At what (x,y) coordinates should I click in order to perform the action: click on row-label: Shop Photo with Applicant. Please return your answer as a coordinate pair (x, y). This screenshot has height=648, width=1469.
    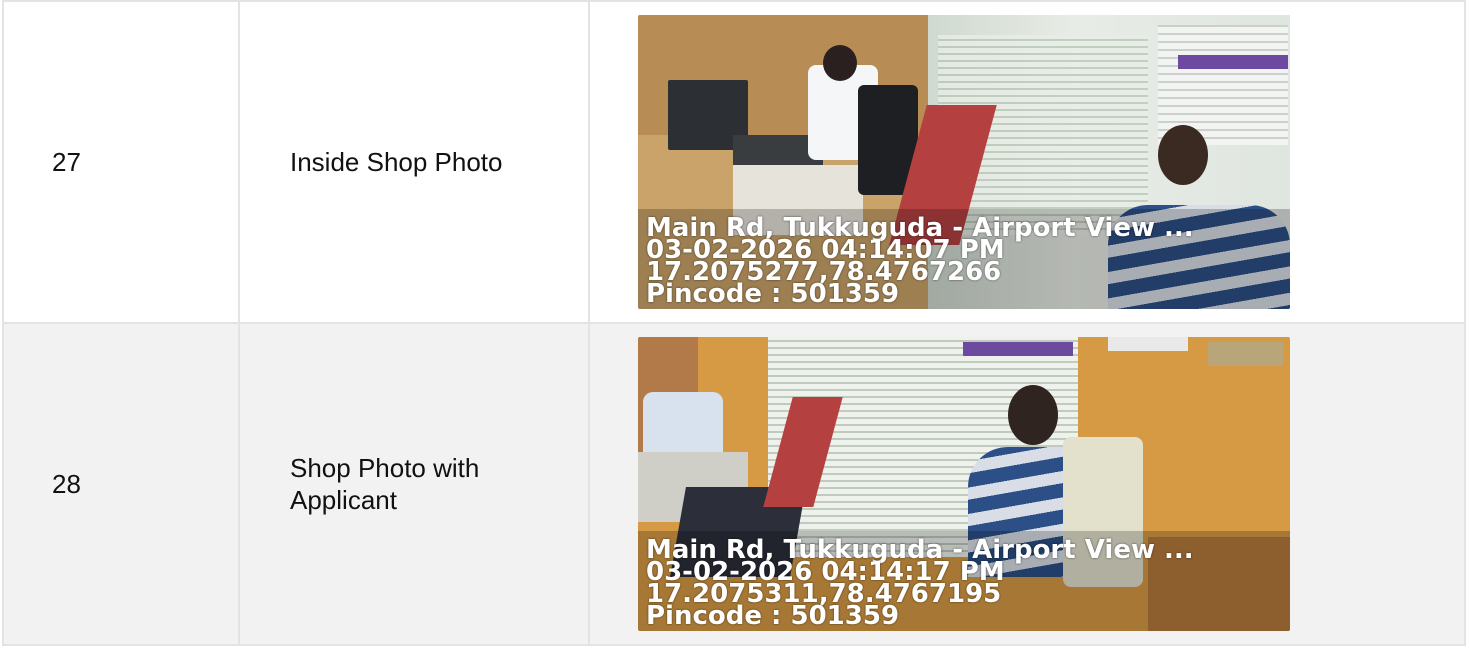
    Looking at the image, I should click on (414, 484).